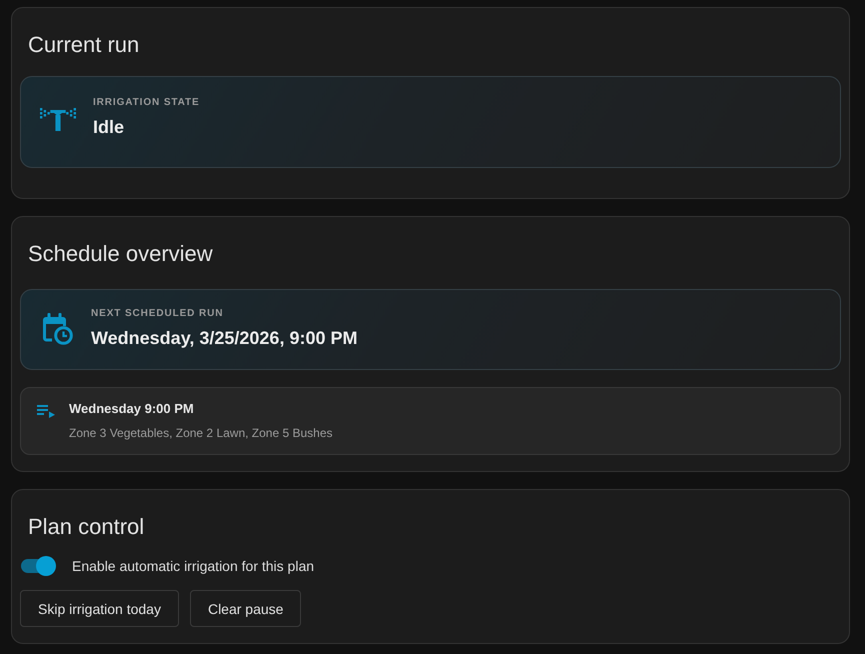 The width and height of the screenshot is (865, 654). What do you see at coordinates (57, 329) in the screenshot?
I see `calendar-clock-icon` at bounding box center [57, 329].